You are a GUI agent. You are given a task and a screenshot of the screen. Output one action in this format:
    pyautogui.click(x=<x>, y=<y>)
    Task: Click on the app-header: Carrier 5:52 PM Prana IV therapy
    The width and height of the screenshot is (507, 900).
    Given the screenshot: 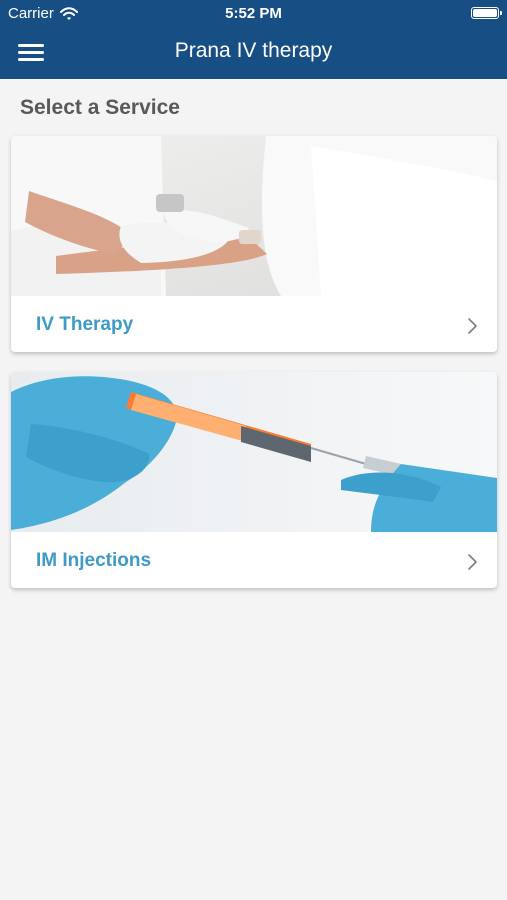 What is the action you would take?
    pyautogui.click(x=253, y=39)
    